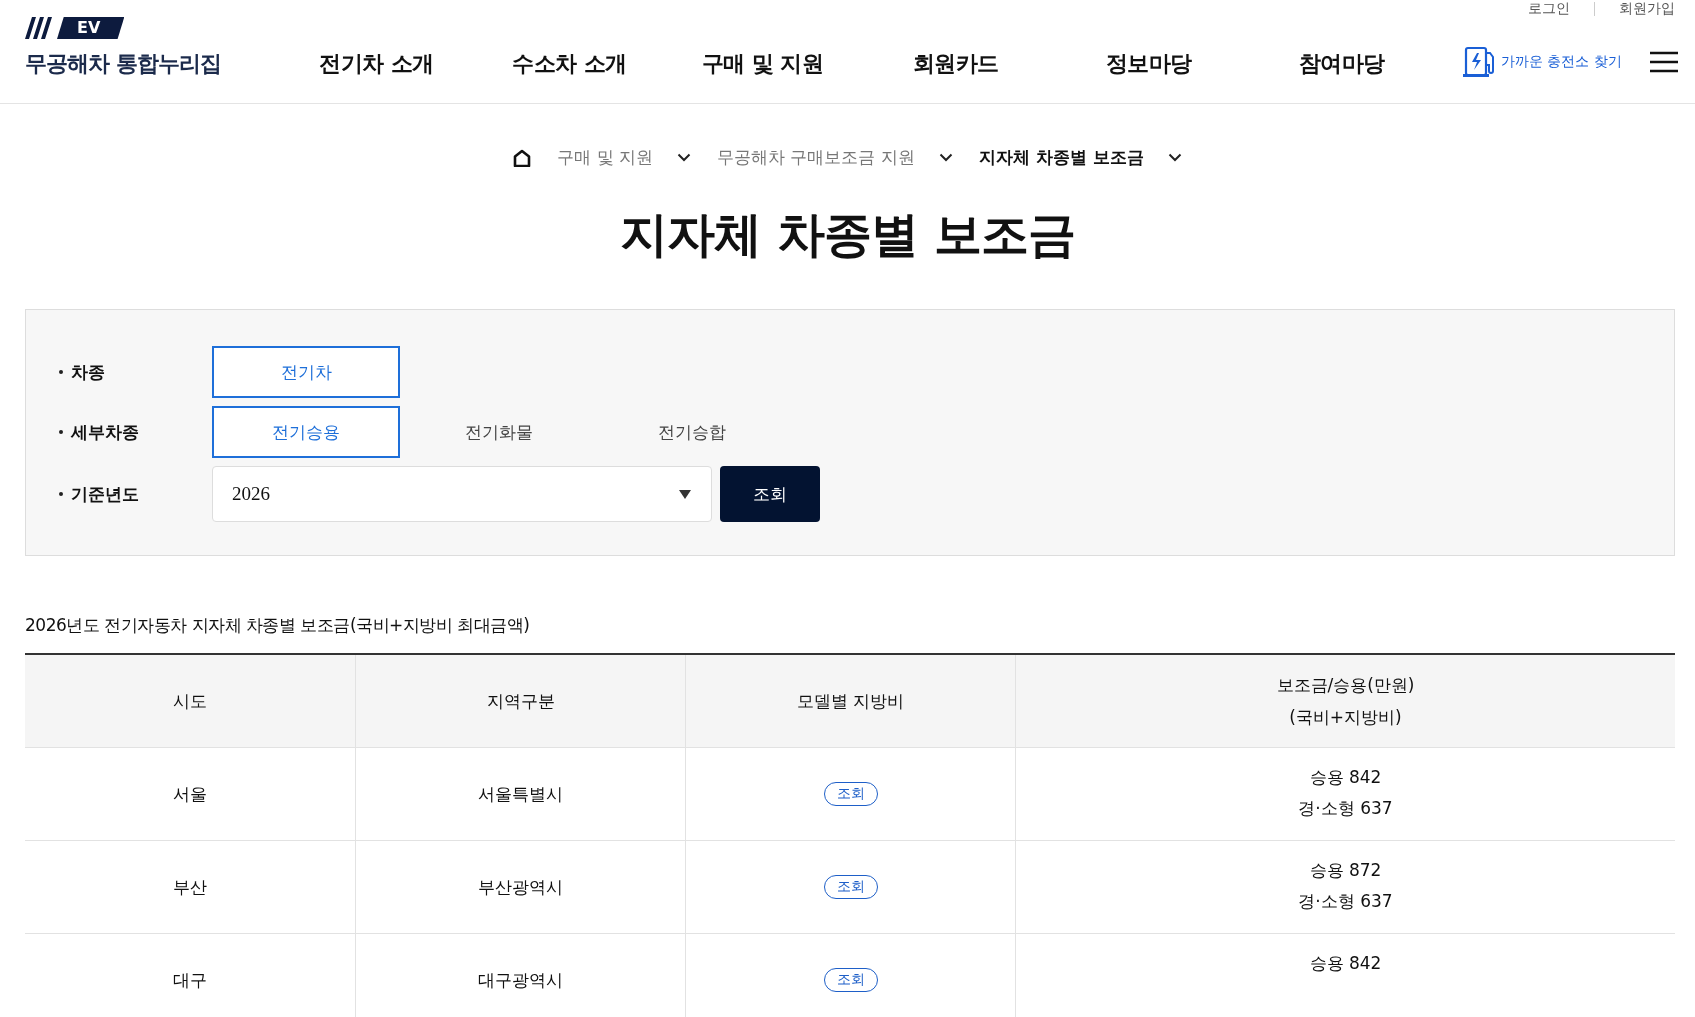 Image resolution: width=1695 pixels, height=1017 pixels. Describe the element at coordinates (1345, 887) in the screenshot. I see `table-cell: 승용 872 경·소형 637` at that location.